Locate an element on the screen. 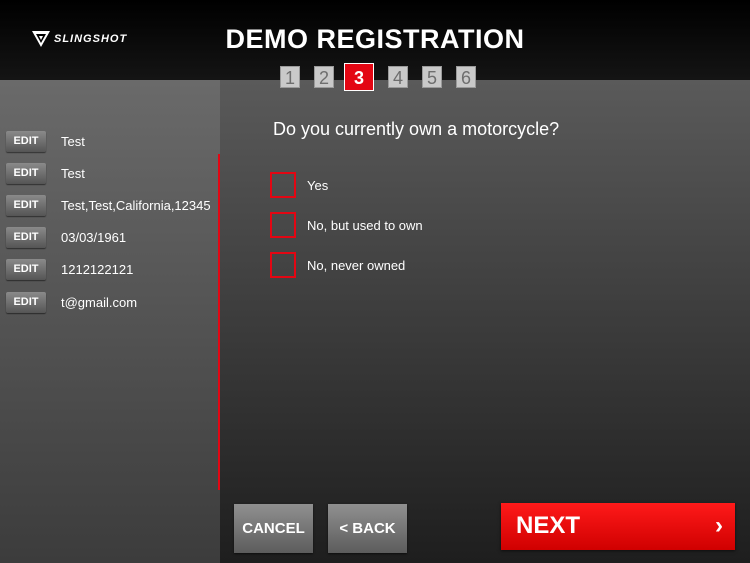 The height and width of the screenshot is (563, 750). step-6: 6 is located at coordinates (466, 77).